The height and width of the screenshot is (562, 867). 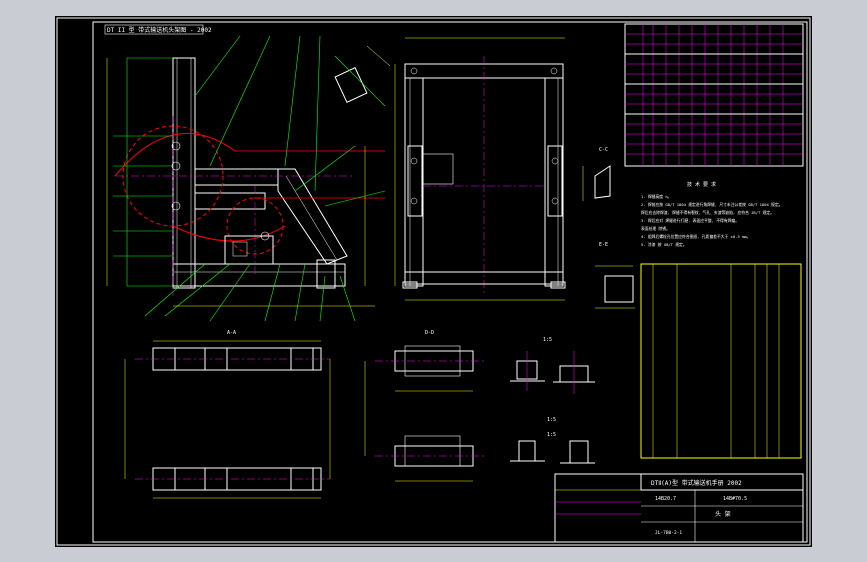 What do you see at coordinates (227, 414) in the screenshot?
I see `plan-view-a: A-A` at bounding box center [227, 414].